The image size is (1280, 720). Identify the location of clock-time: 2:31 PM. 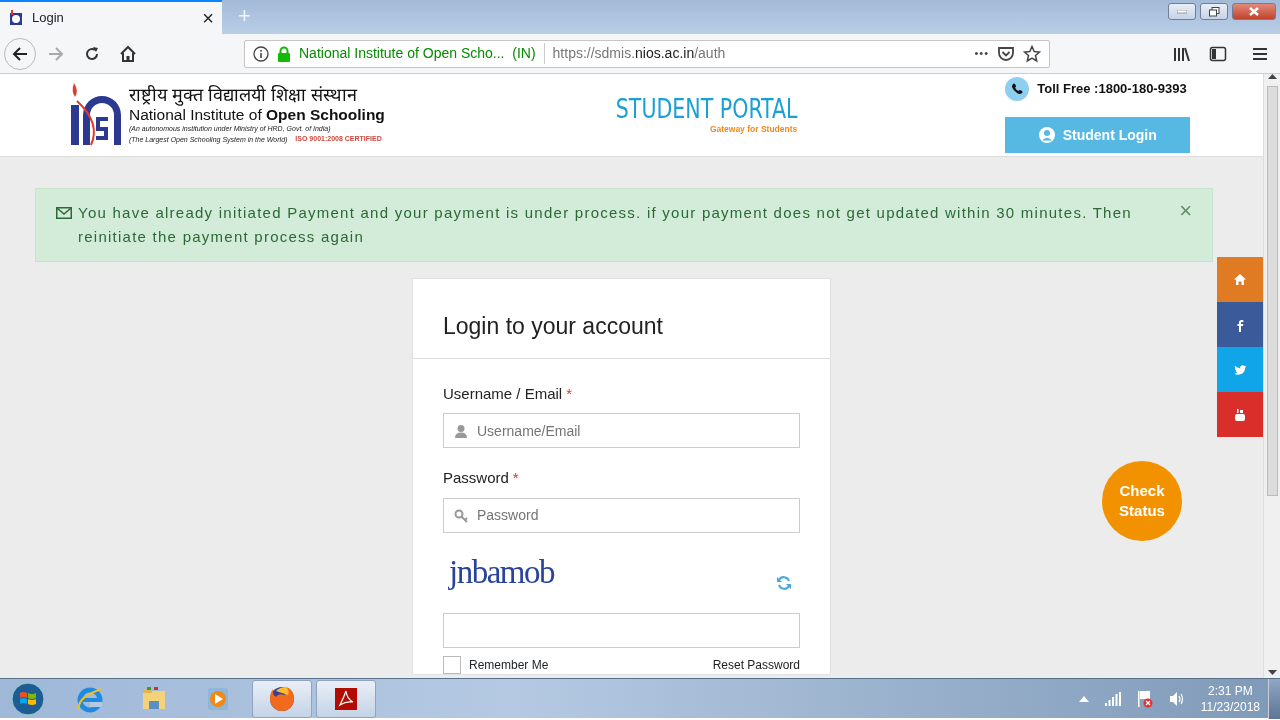
(1230, 690).